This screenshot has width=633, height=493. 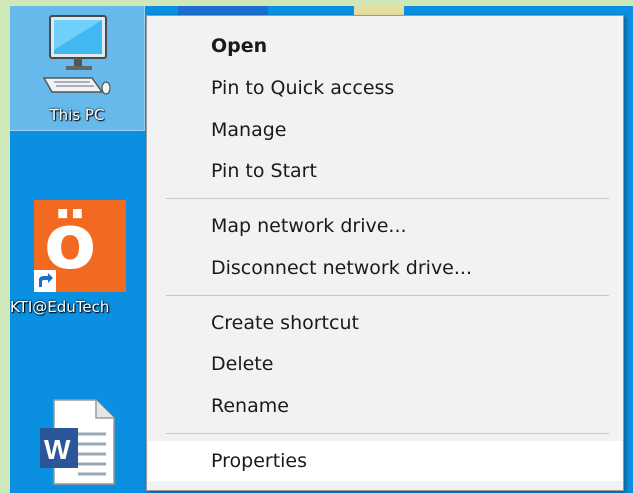 I want to click on desktop-icon-kti-edutech: ö KTI@EduTech, so click(x=77, y=263).